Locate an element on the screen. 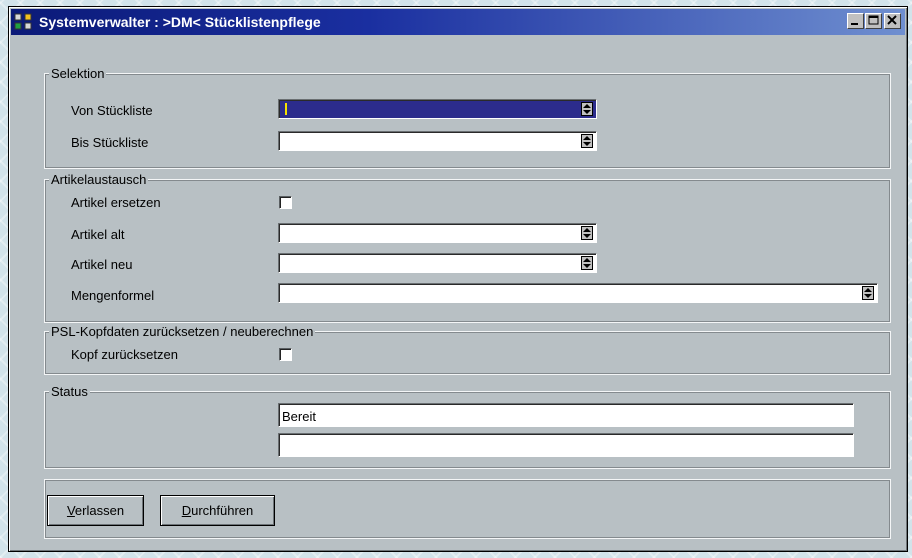 The width and height of the screenshot is (912, 558). minimize-icon is located at coordinates (854, 24).